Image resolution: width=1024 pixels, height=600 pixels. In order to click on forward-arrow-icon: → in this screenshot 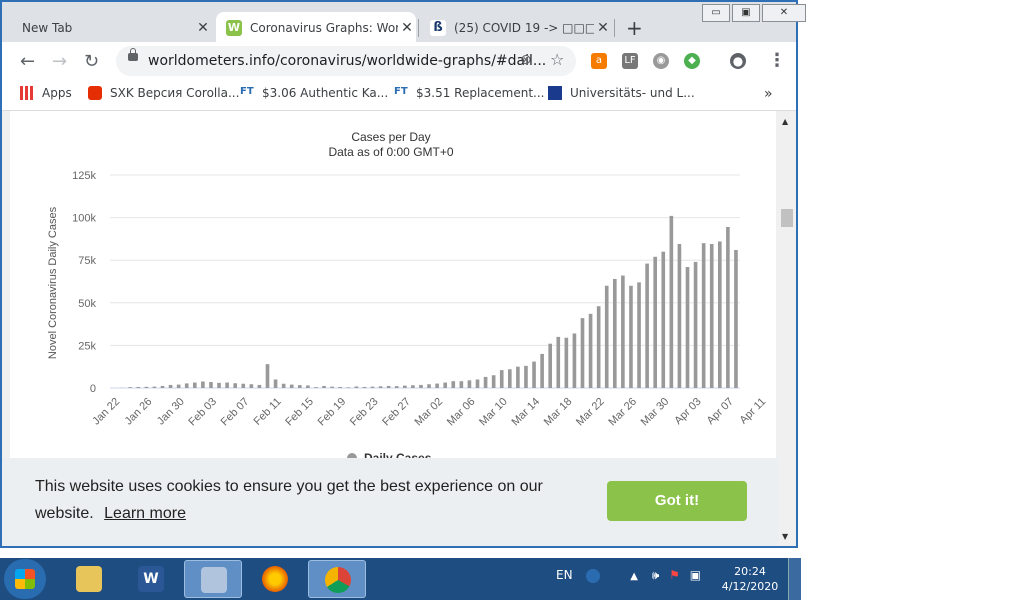, I will do `click(59, 61)`.